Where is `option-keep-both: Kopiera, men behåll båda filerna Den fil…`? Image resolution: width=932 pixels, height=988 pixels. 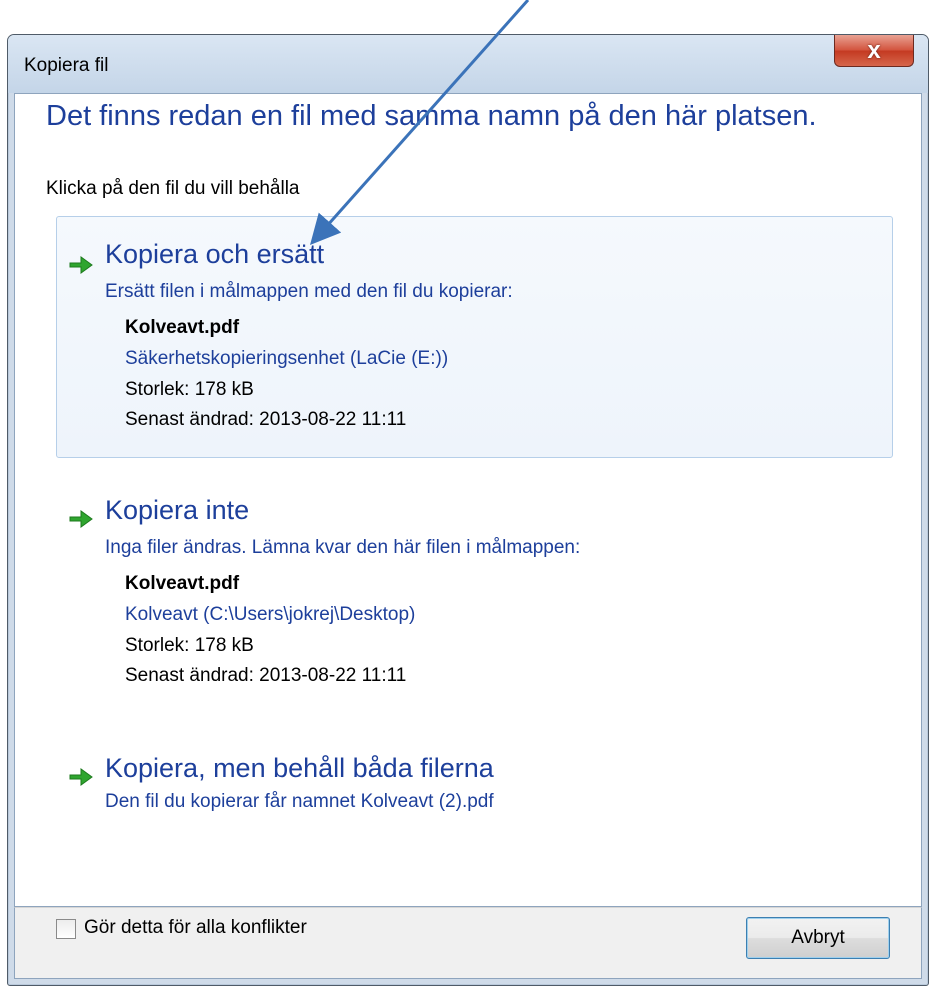
option-keep-both: Kopiera, men behåll båda filerna Den fil… is located at coordinates (474, 786).